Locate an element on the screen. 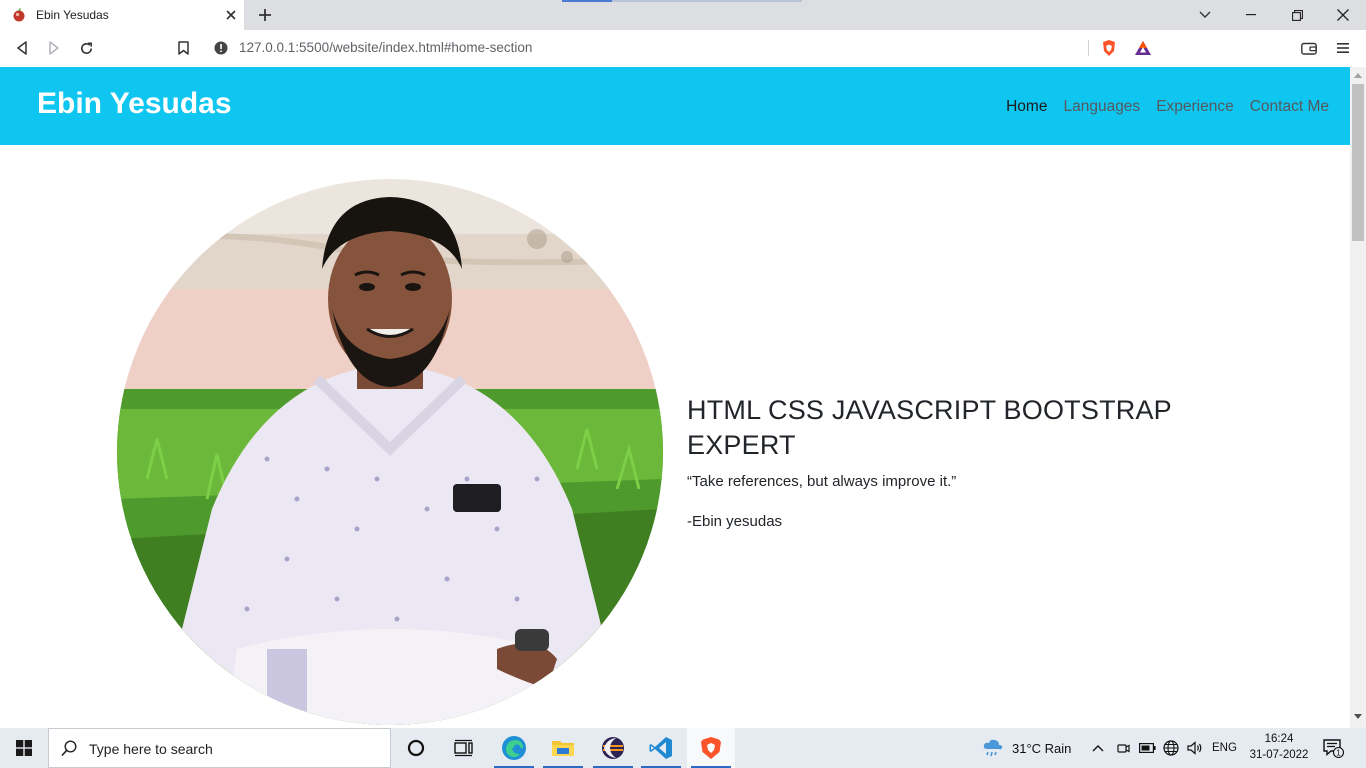  bookmark-button is located at coordinates (183, 48).